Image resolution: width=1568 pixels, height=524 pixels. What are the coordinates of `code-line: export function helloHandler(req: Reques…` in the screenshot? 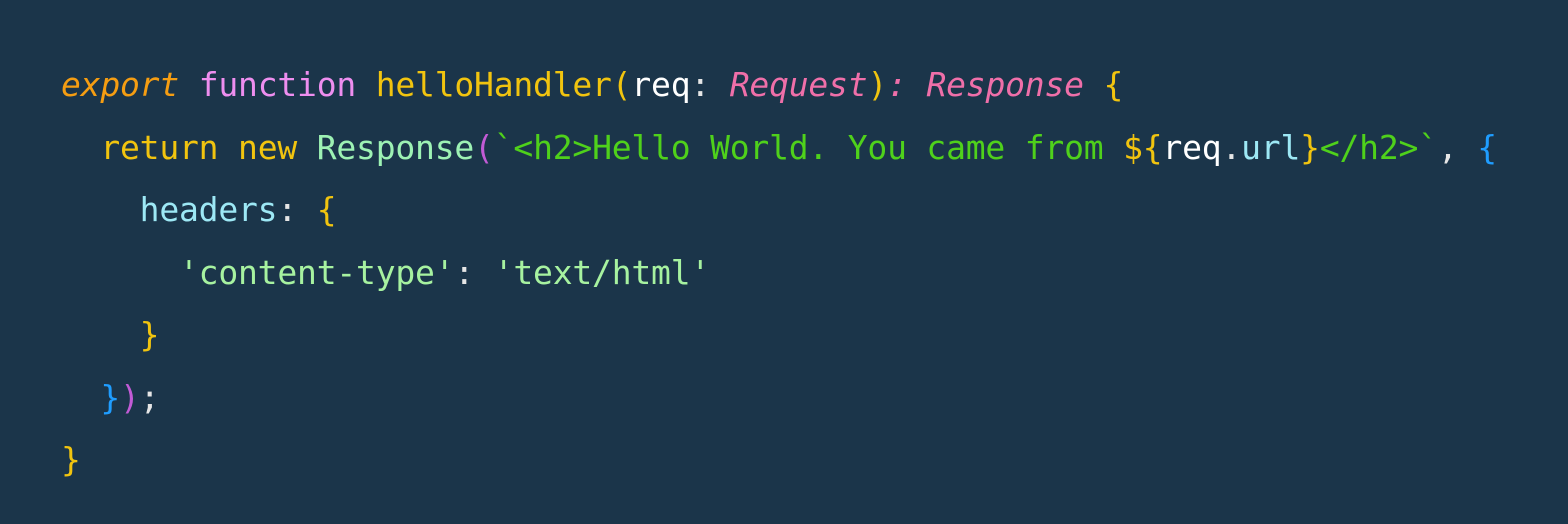 It's located at (779, 85).